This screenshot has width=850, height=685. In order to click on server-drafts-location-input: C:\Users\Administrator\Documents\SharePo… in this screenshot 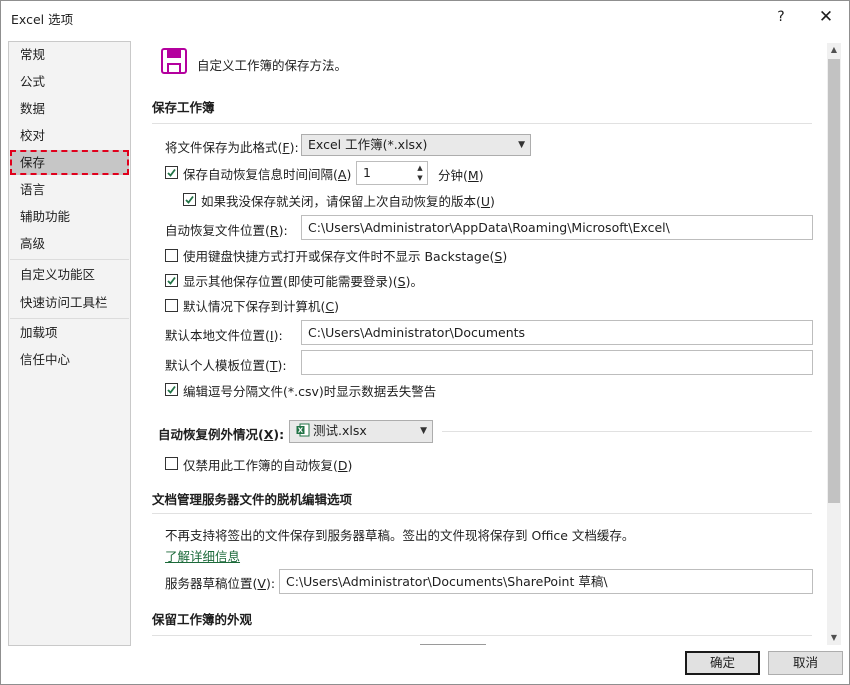, I will do `click(546, 581)`.